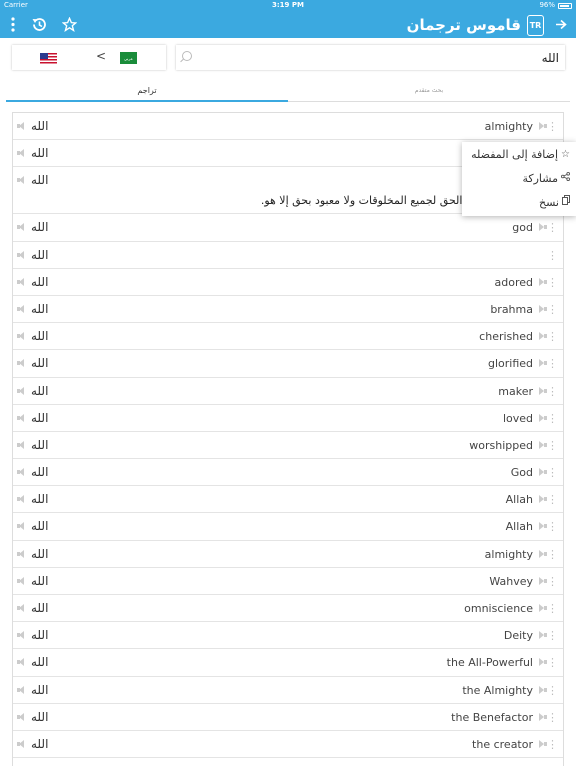  Describe the element at coordinates (288, 446) in the screenshot. I see `result-row: ⋮ worshipped الله` at that location.